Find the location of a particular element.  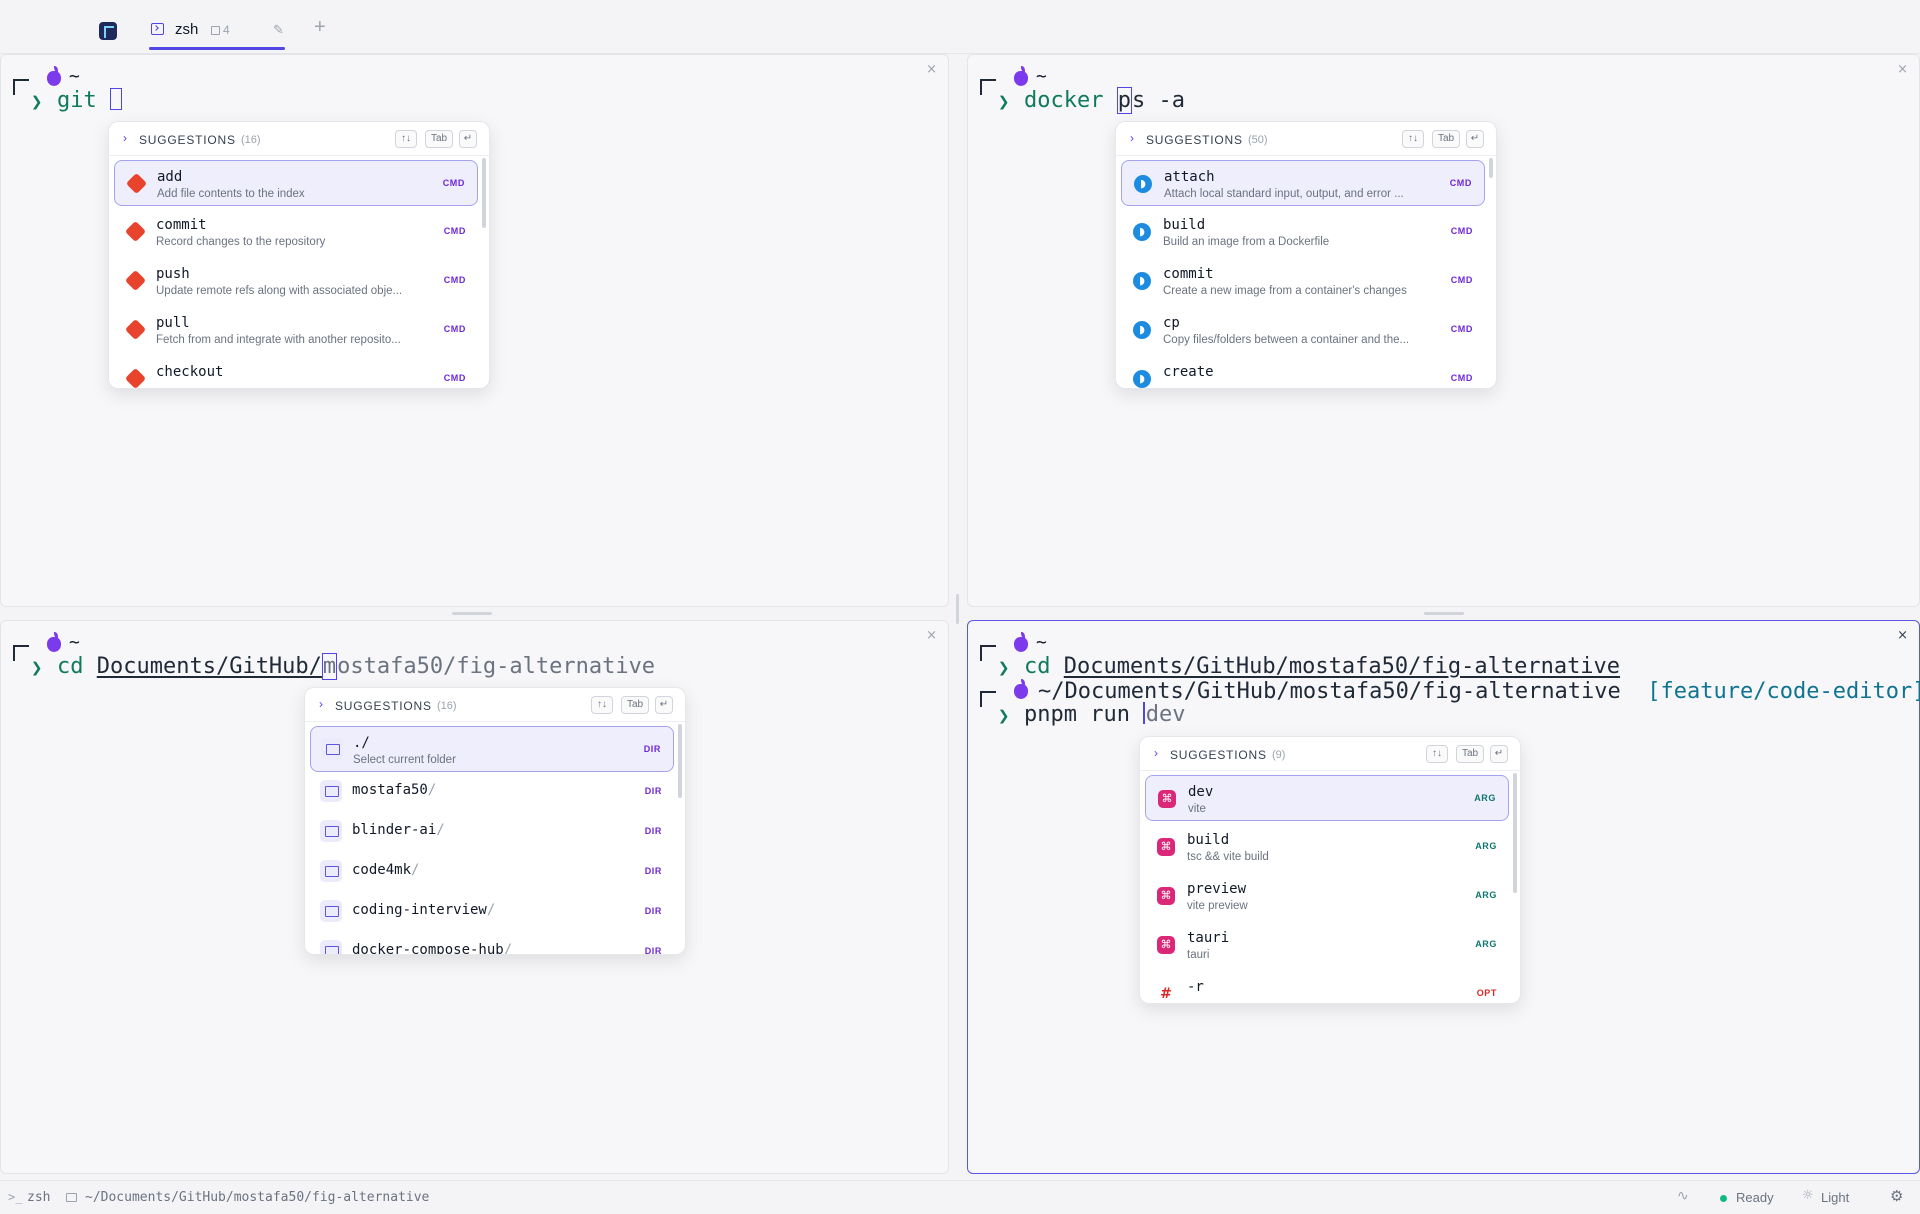

suggestion-name: code4mk/ is located at coordinates (385, 870).